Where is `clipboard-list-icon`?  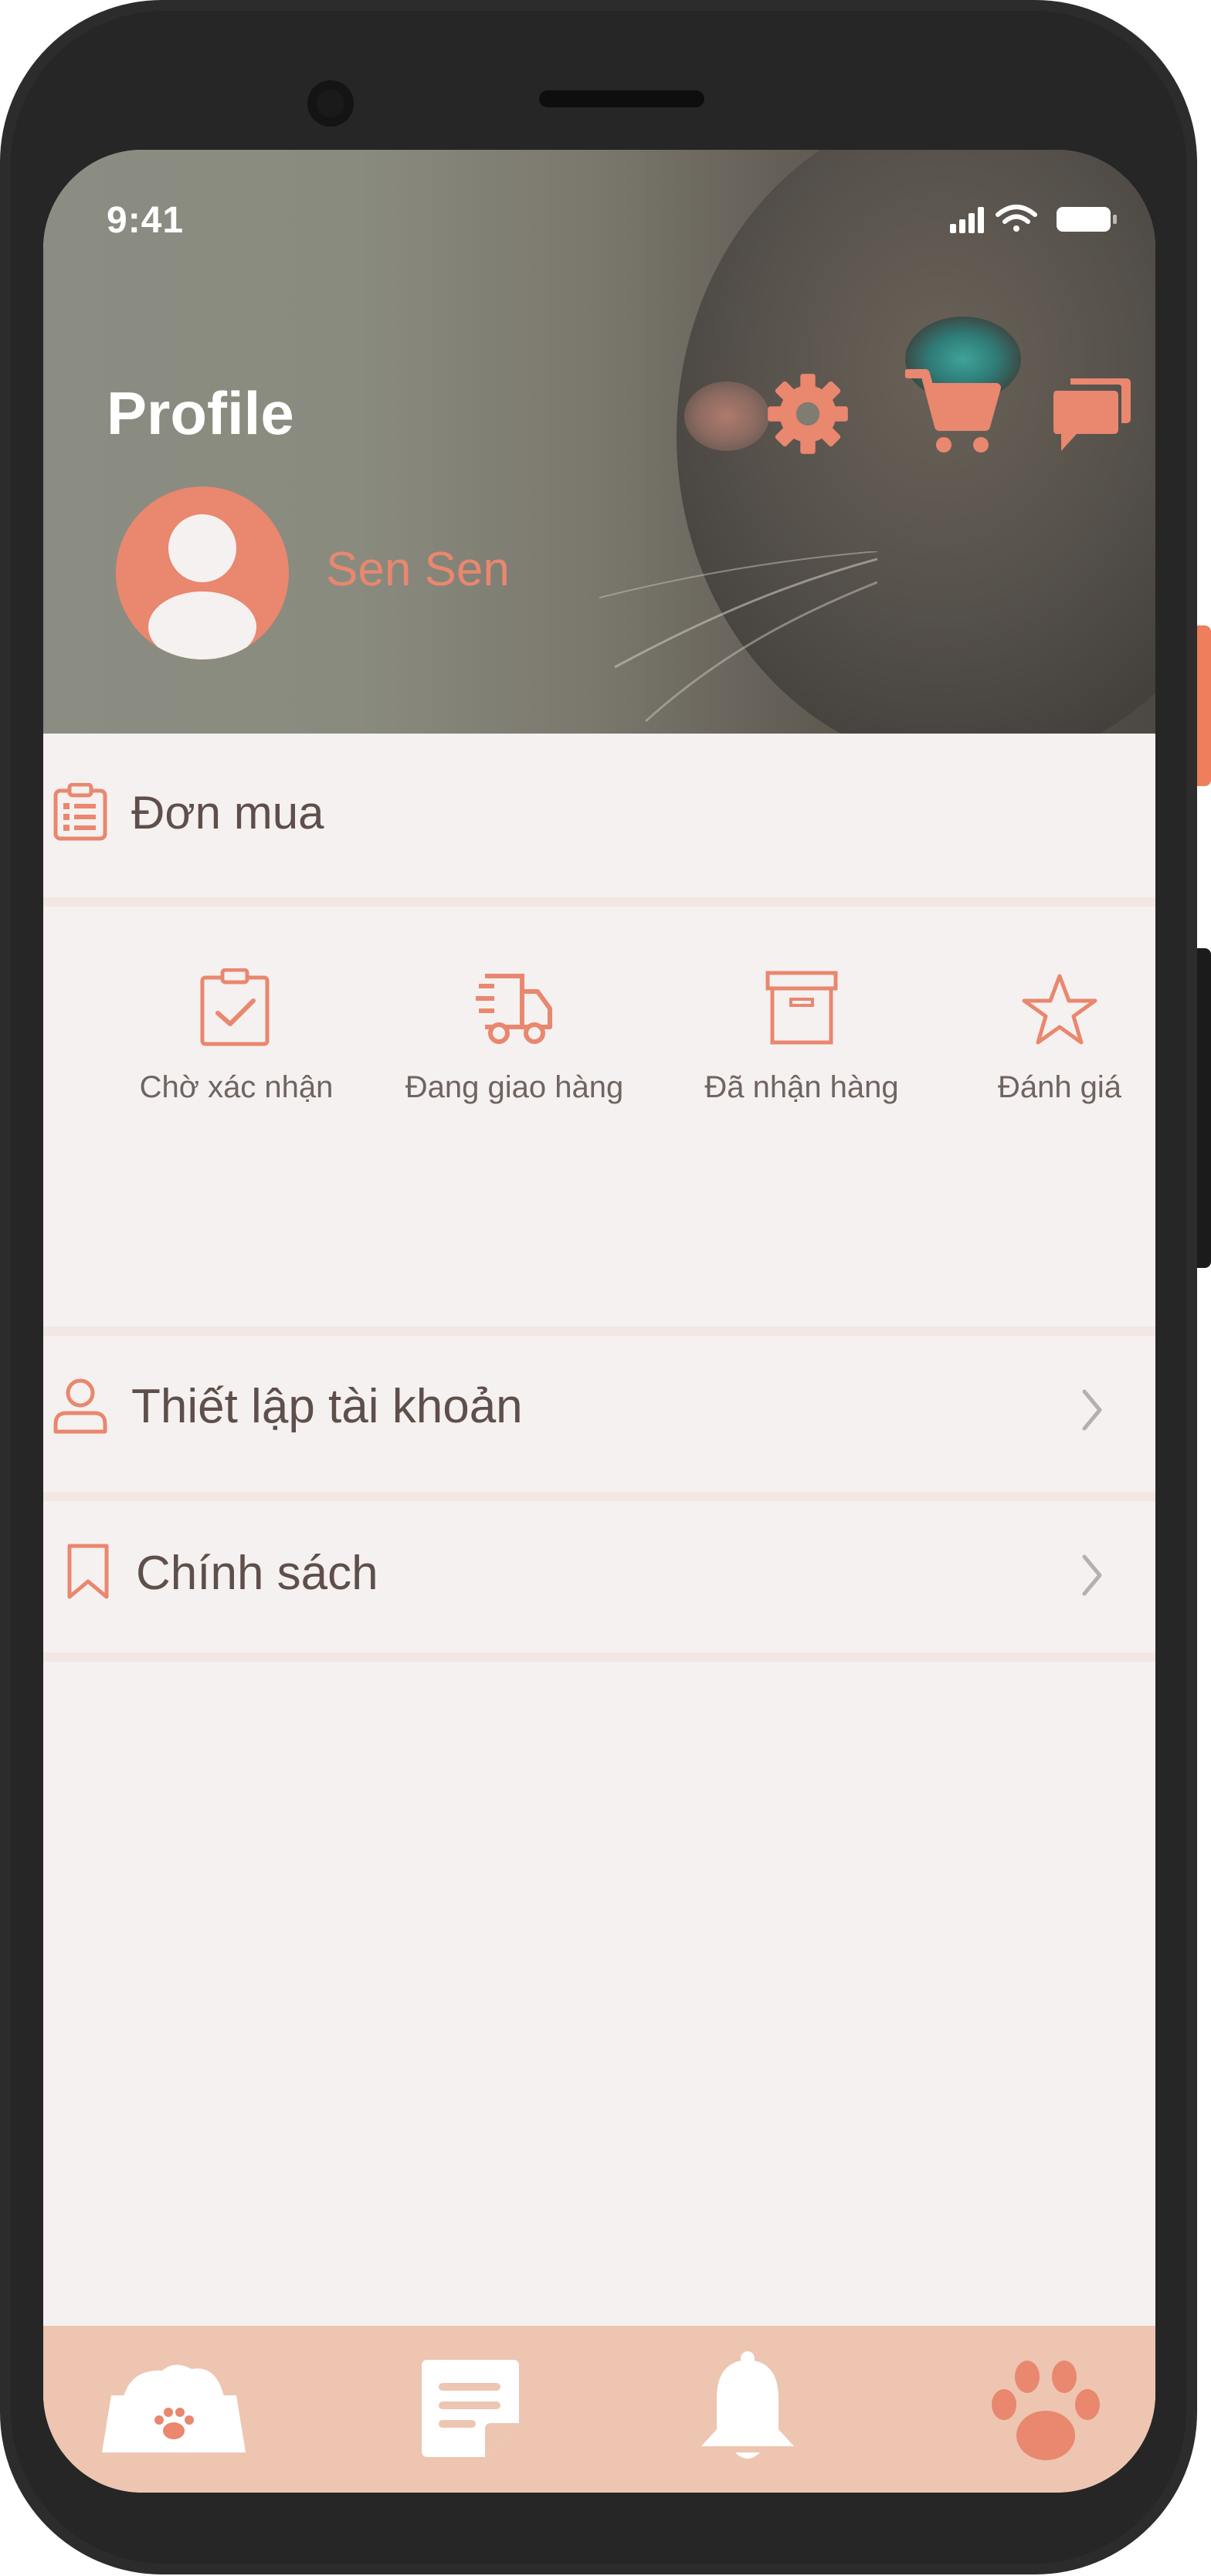
clipboard-list-icon is located at coordinates (80, 812).